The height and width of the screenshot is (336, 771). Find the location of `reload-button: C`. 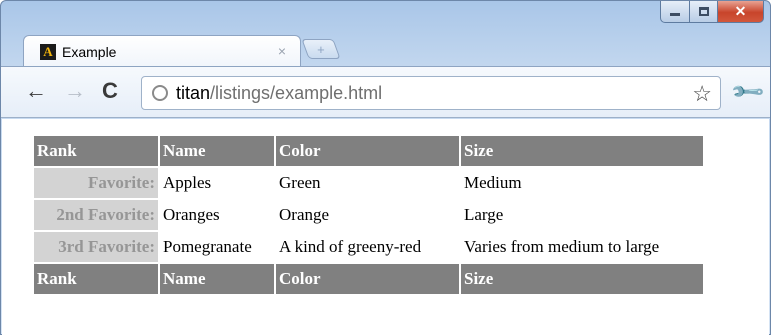

reload-button: C is located at coordinates (110, 91).